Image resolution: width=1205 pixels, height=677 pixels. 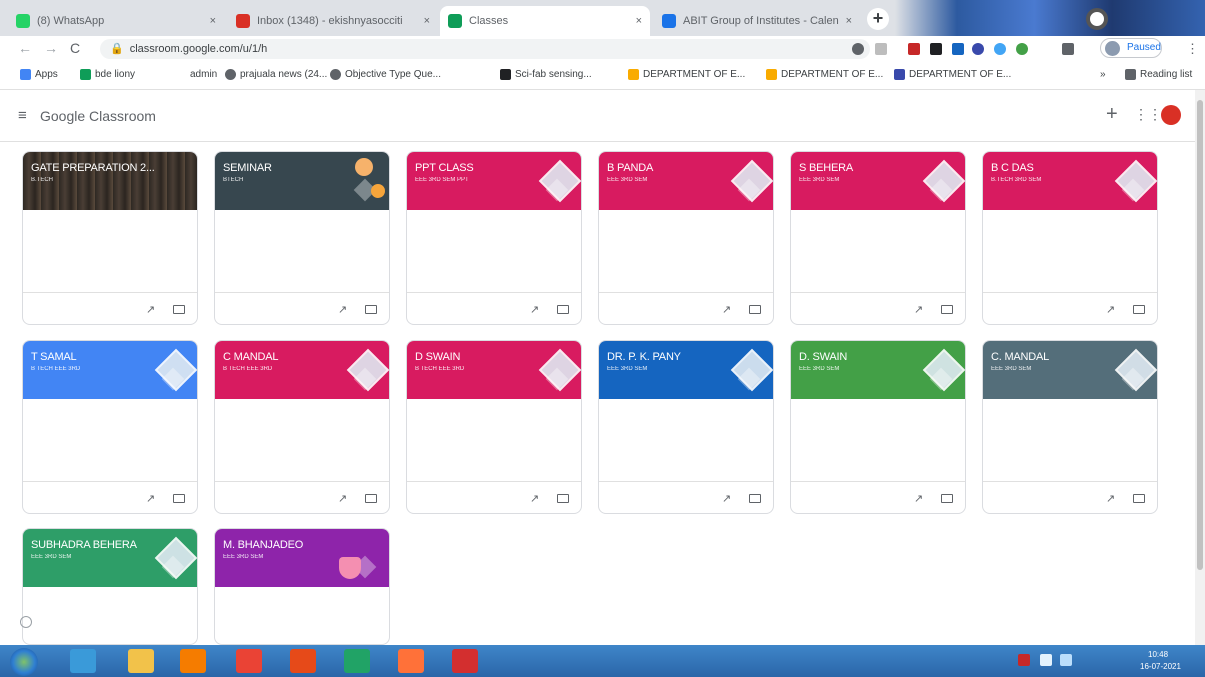 What do you see at coordinates (881, 49) in the screenshot?
I see `star-icon` at bounding box center [881, 49].